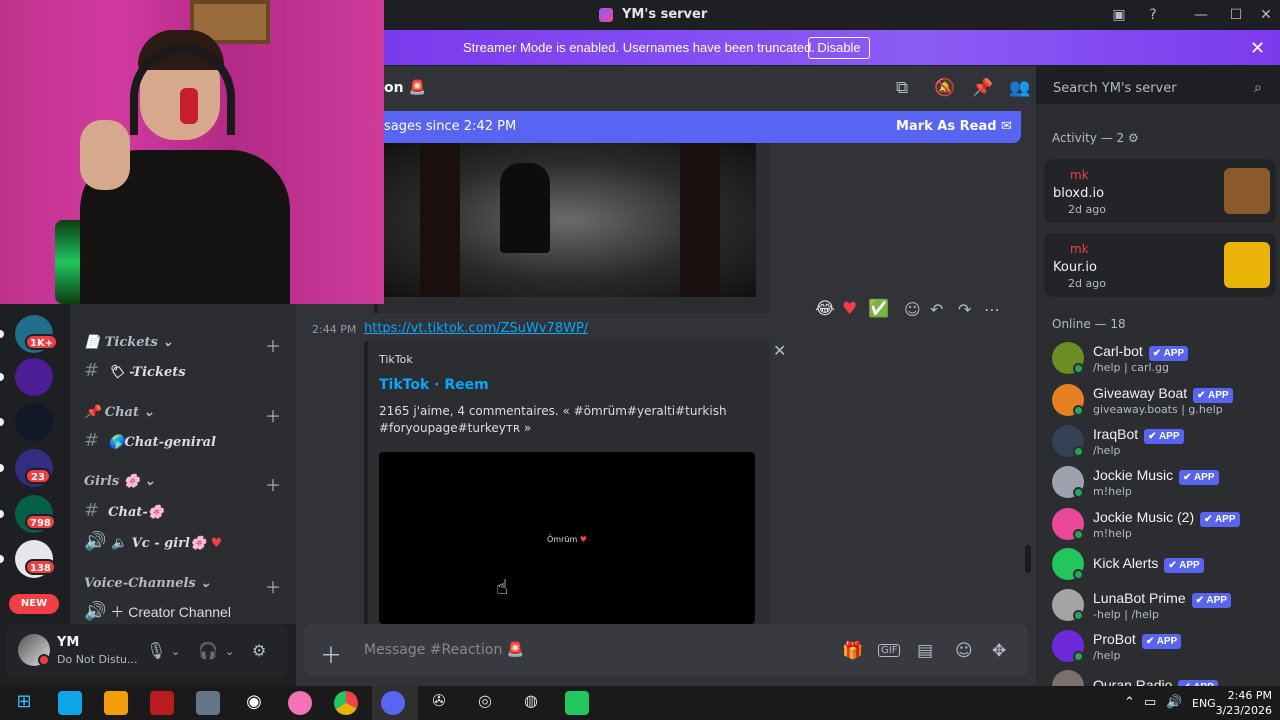 The image size is (1280, 720). Describe the element at coordinates (1028, 559) in the screenshot. I see `chat-scrollbar` at that location.